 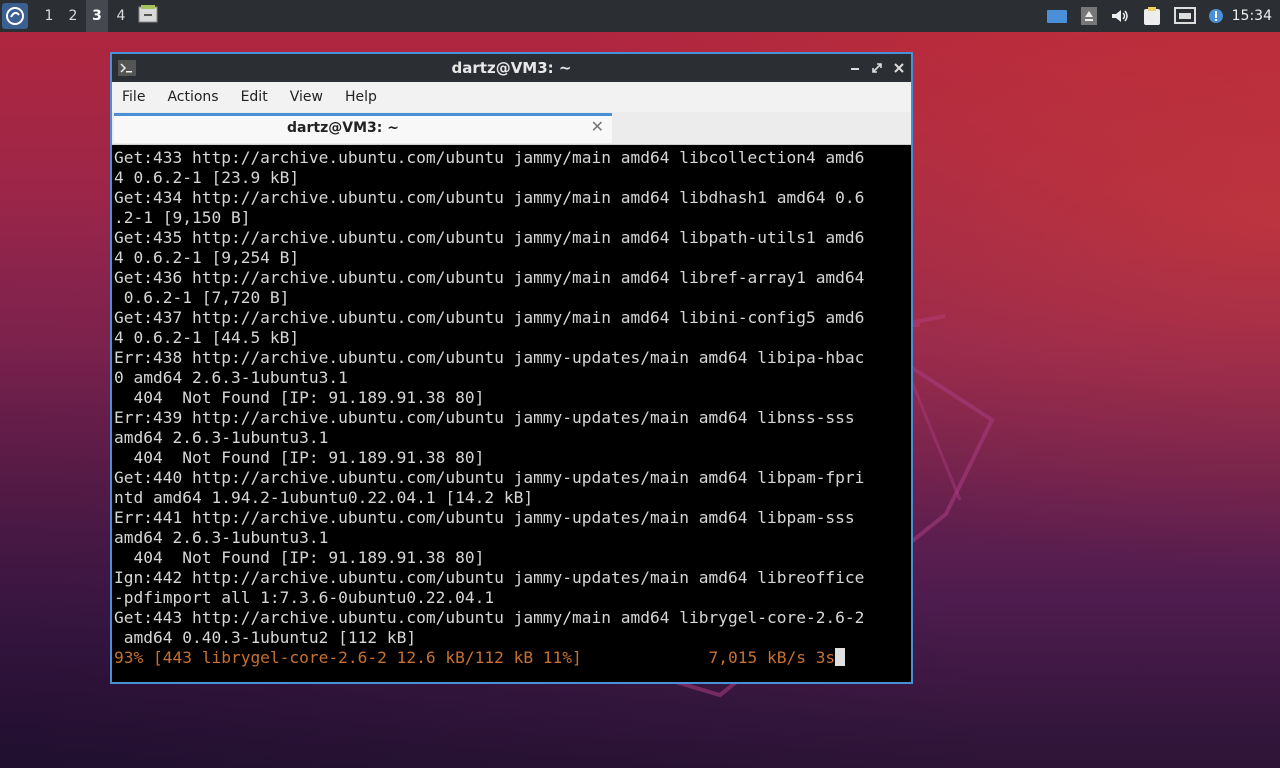 I want to click on terminal-line: 0 amd64 2.6.3-1ubuntu3.1, so click(x=231, y=377).